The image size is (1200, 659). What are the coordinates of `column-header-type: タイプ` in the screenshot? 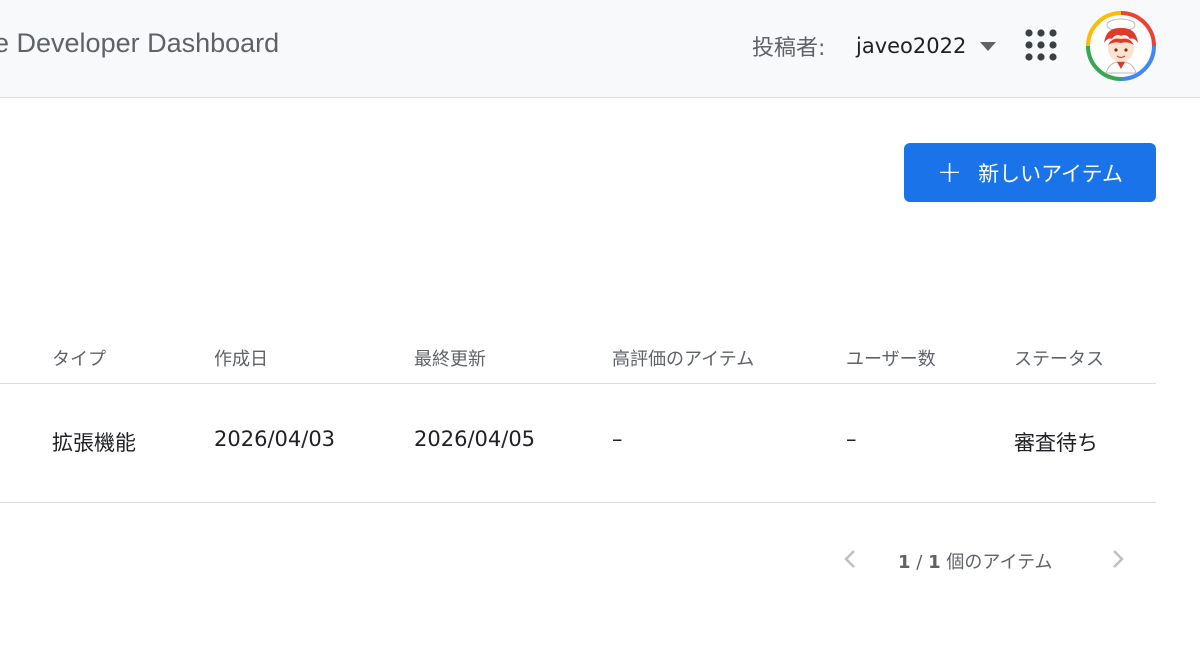 It's located at (79, 358).